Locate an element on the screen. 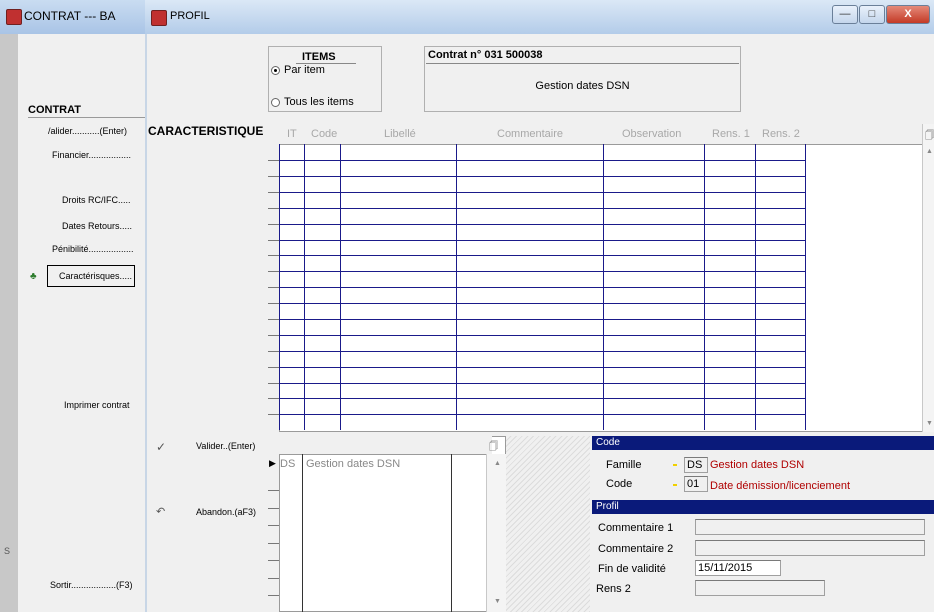  grid-column-line is located at coordinates (805, 287).